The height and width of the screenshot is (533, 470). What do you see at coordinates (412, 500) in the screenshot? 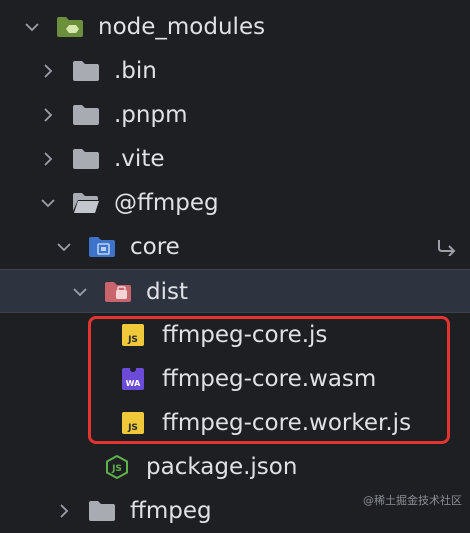
I see `watermark: @稀土掘金技术社区` at bounding box center [412, 500].